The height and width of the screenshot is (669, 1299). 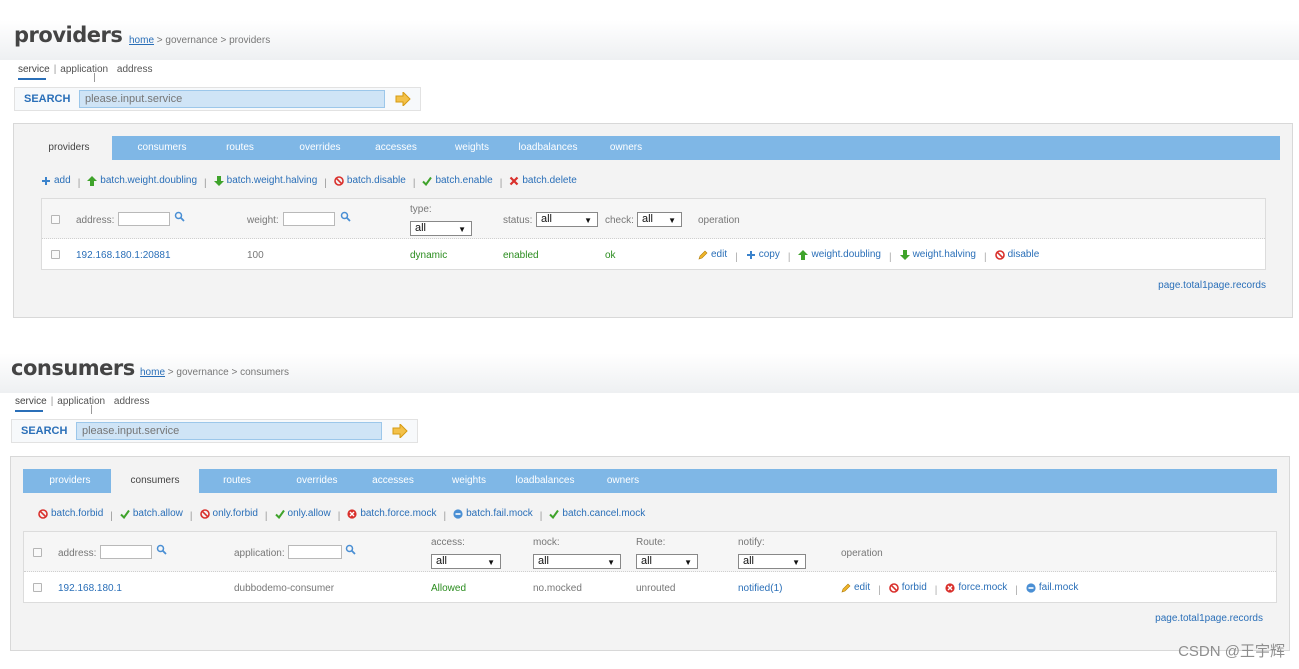 What do you see at coordinates (656, 588) in the screenshot?
I see `row-route: unrouted` at bounding box center [656, 588].